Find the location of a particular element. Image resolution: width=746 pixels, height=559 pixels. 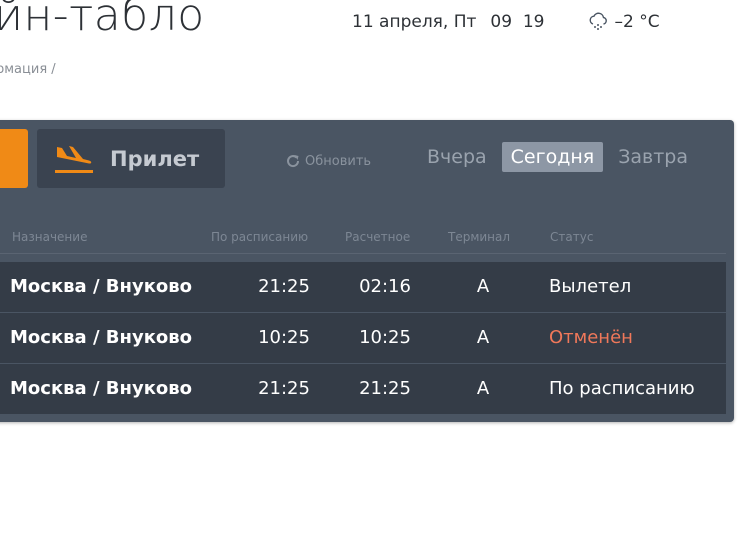

tab-tomorrow: Завтра is located at coordinates (653, 157).